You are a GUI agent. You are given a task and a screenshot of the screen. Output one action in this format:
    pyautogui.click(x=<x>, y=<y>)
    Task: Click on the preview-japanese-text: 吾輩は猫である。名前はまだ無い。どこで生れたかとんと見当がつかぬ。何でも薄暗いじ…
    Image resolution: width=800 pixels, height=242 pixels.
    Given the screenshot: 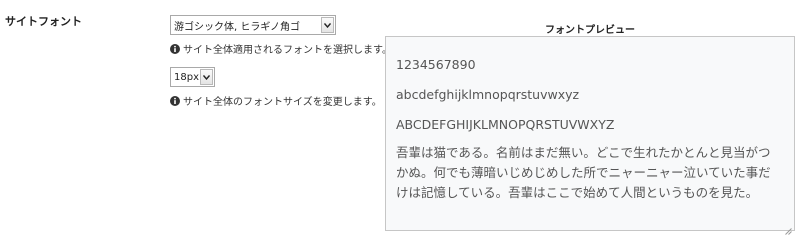 What is the action you would take?
    pyautogui.click(x=583, y=172)
    